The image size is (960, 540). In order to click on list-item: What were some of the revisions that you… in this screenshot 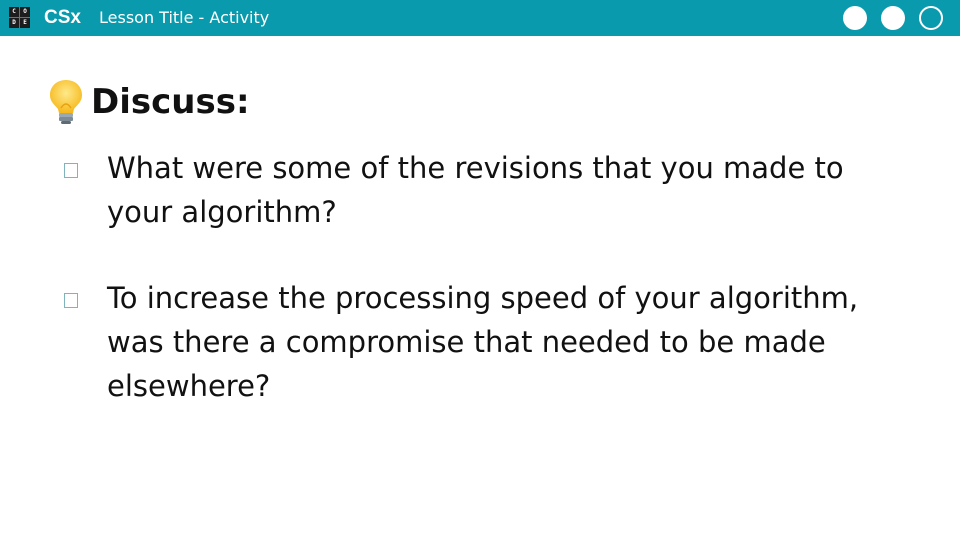, I will do `click(490, 190)`.